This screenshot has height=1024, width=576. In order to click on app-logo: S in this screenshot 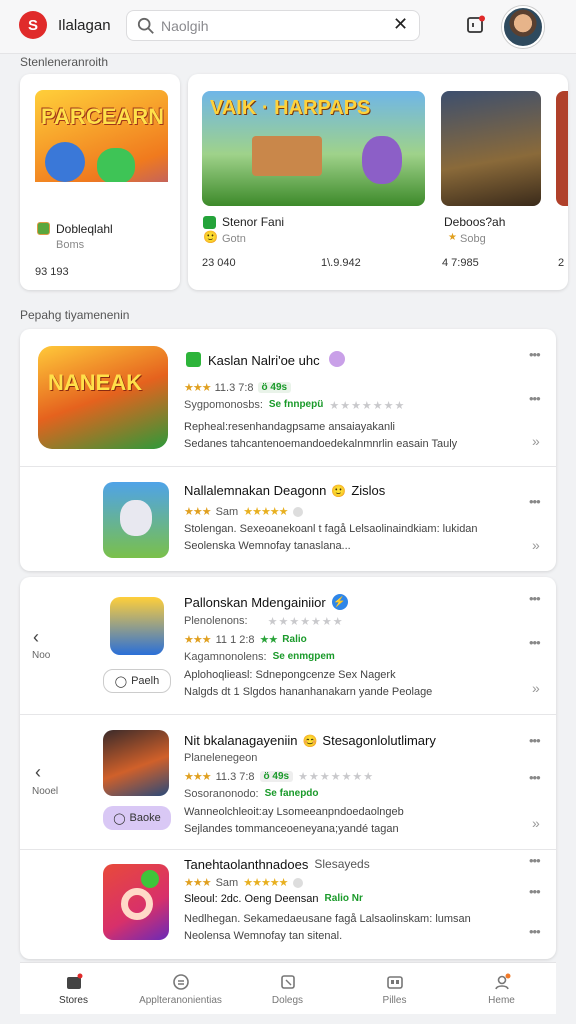, I will do `click(33, 25)`.